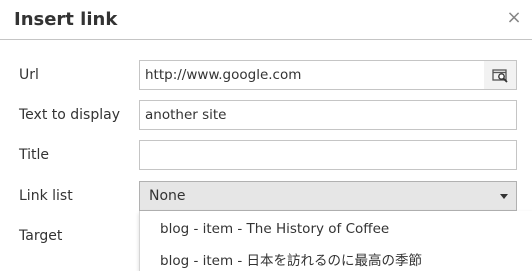 Image resolution: width=532 pixels, height=271 pixels. I want to click on link-list-label: Link list, so click(46, 196).